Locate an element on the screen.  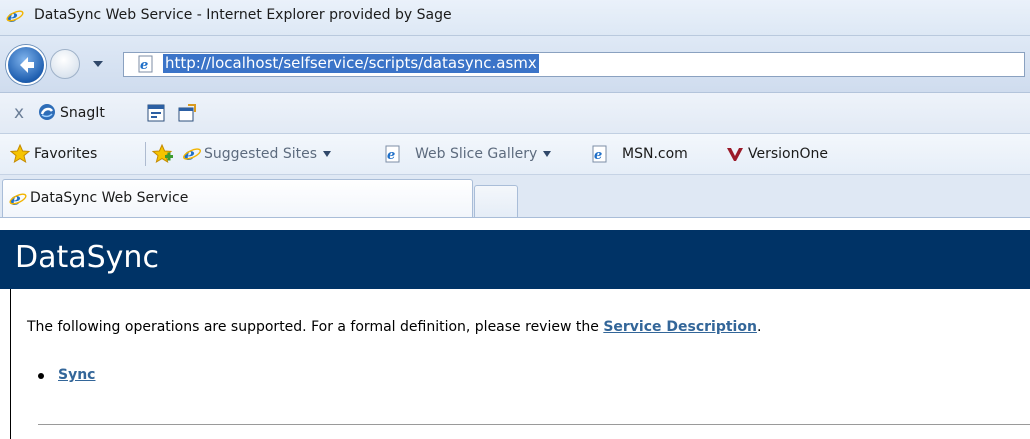
capture-window-icon is located at coordinates (156, 115).